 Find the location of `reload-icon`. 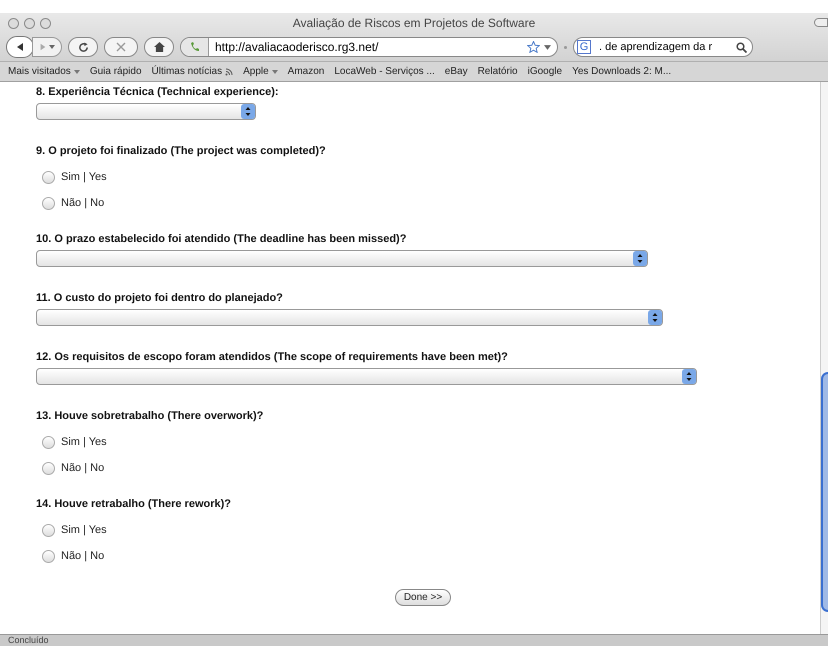

reload-icon is located at coordinates (83, 47).